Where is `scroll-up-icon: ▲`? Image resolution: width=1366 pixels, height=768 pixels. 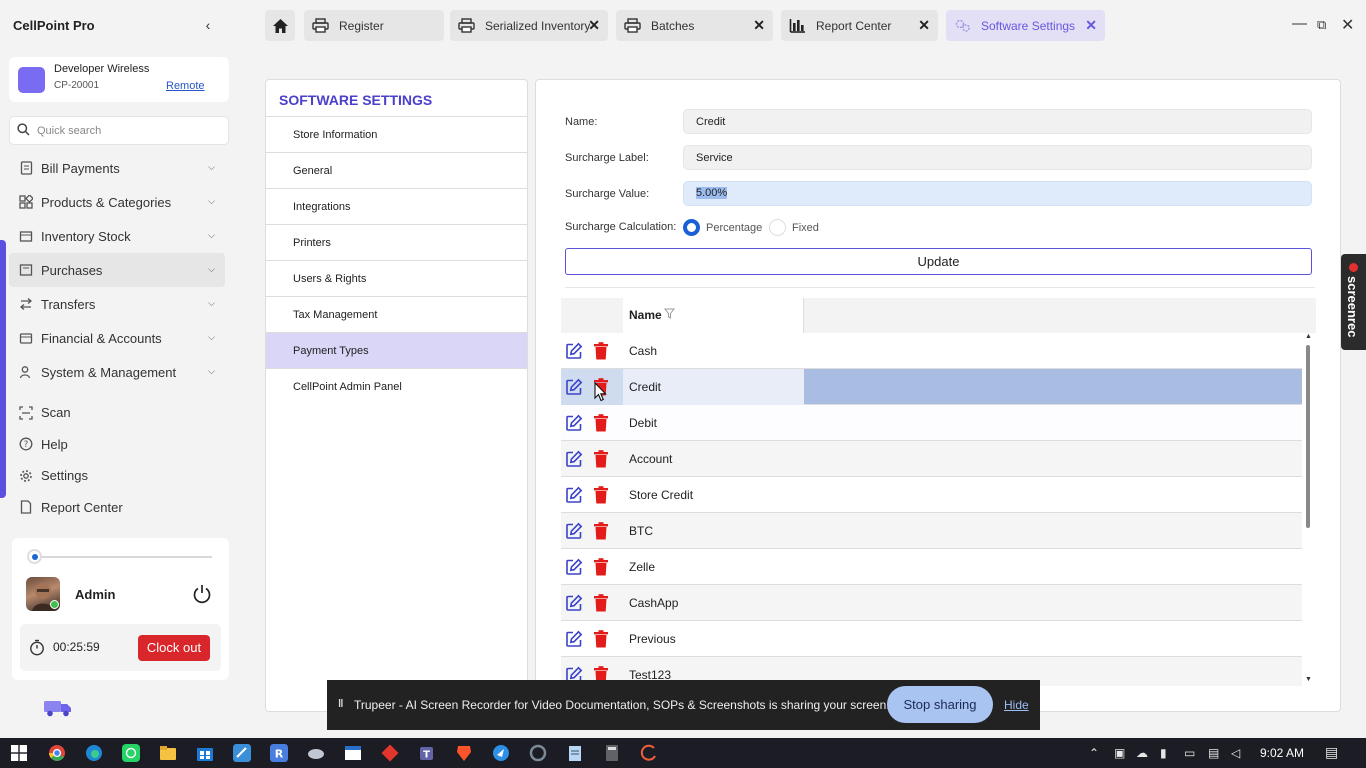
scroll-up-icon: ▲ is located at coordinates (1308, 336).